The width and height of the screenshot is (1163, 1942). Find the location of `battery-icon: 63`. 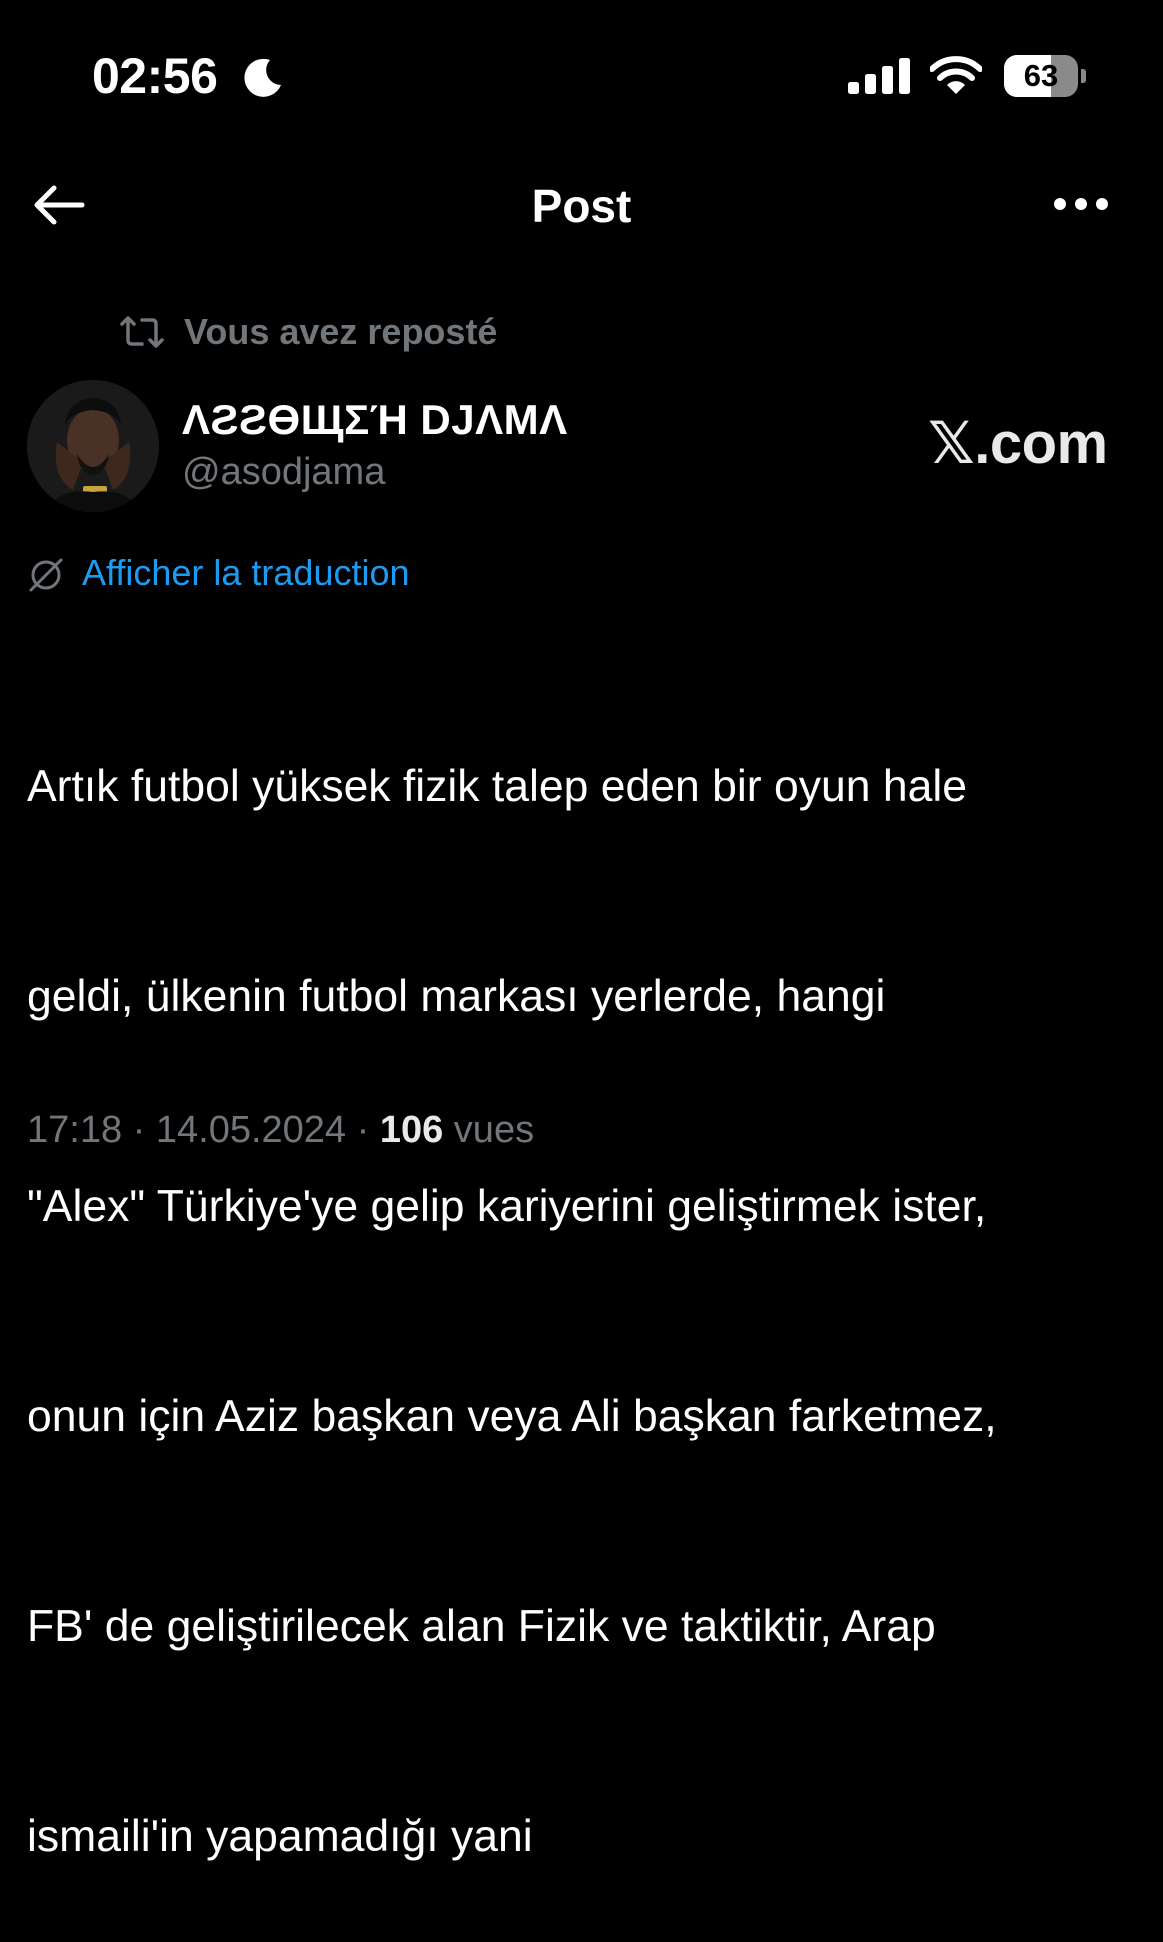

battery-icon: 63 is located at coordinates (1045, 76).